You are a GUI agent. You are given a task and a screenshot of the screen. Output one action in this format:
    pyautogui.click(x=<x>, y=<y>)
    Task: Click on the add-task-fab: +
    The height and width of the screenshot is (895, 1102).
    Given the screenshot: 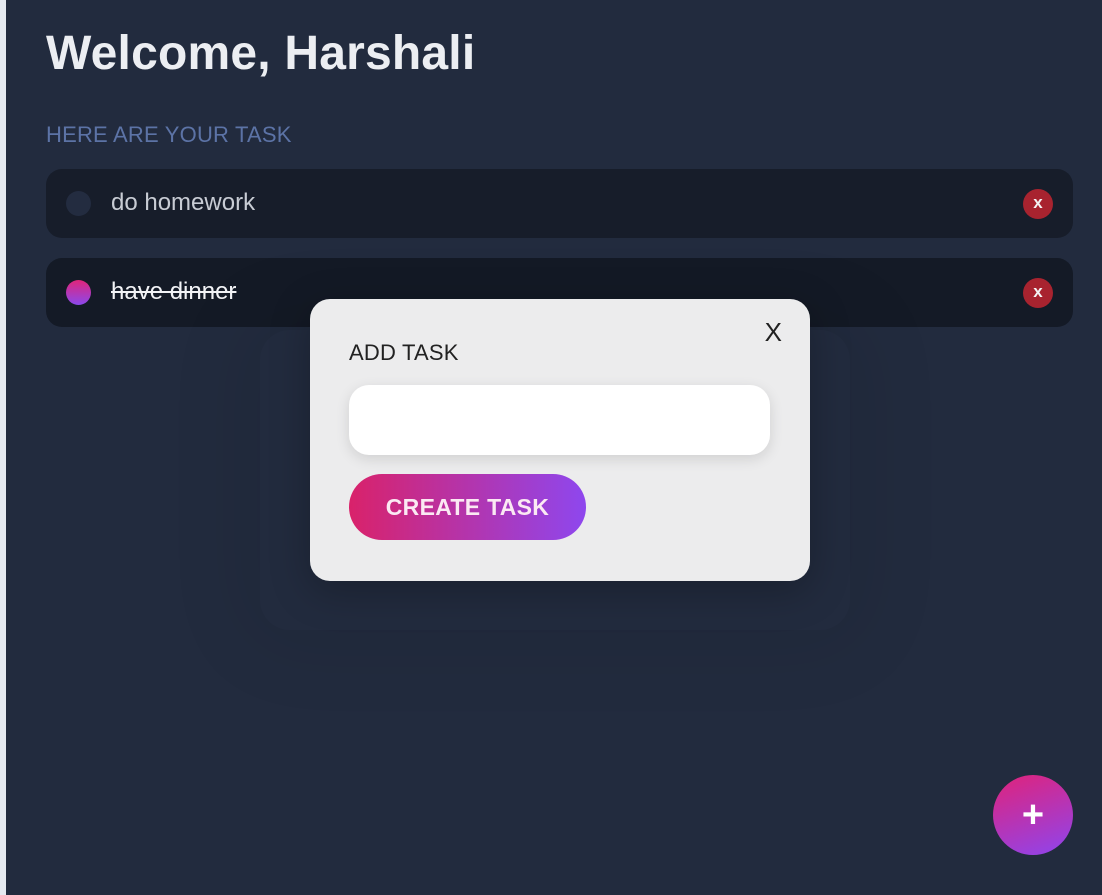 What is the action you would take?
    pyautogui.click(x=1033, y=815)
    